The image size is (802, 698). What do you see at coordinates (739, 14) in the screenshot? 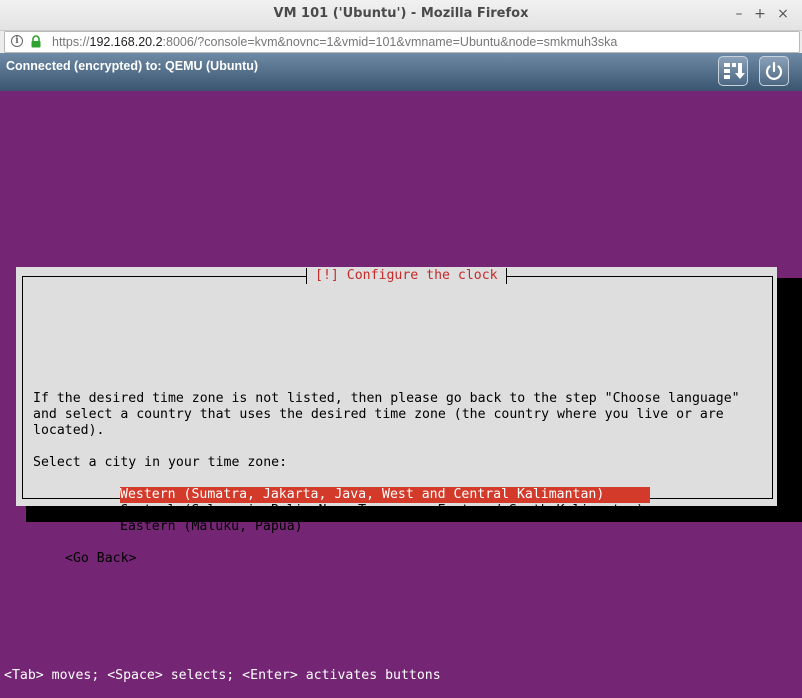
I see `minimize-button: –` at bounding box center [739, 14].